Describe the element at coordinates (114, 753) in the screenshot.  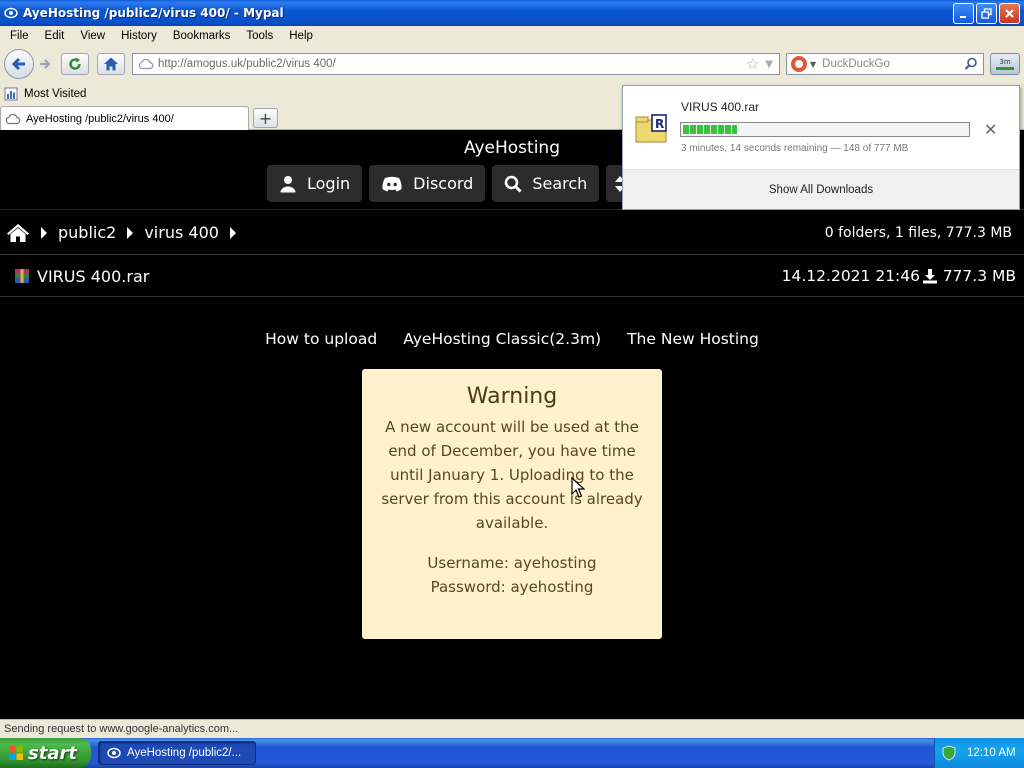
I see `browser-task-icon` at that location.